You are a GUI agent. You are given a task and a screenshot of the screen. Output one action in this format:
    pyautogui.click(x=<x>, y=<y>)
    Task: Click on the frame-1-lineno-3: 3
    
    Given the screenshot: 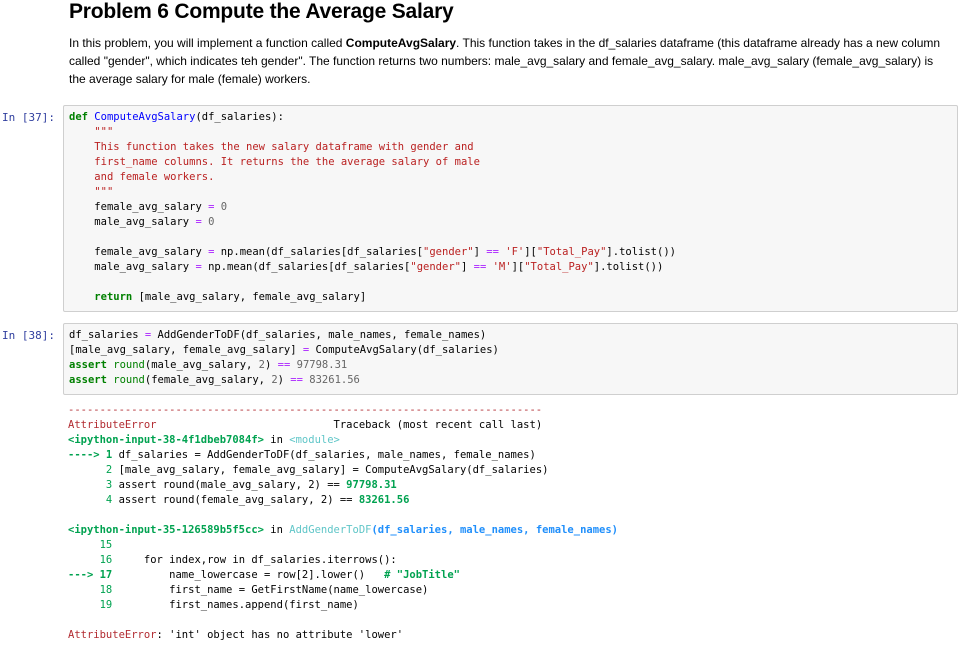 What is the action you would take?
    pyautogui.click(x=90, y=485)
    